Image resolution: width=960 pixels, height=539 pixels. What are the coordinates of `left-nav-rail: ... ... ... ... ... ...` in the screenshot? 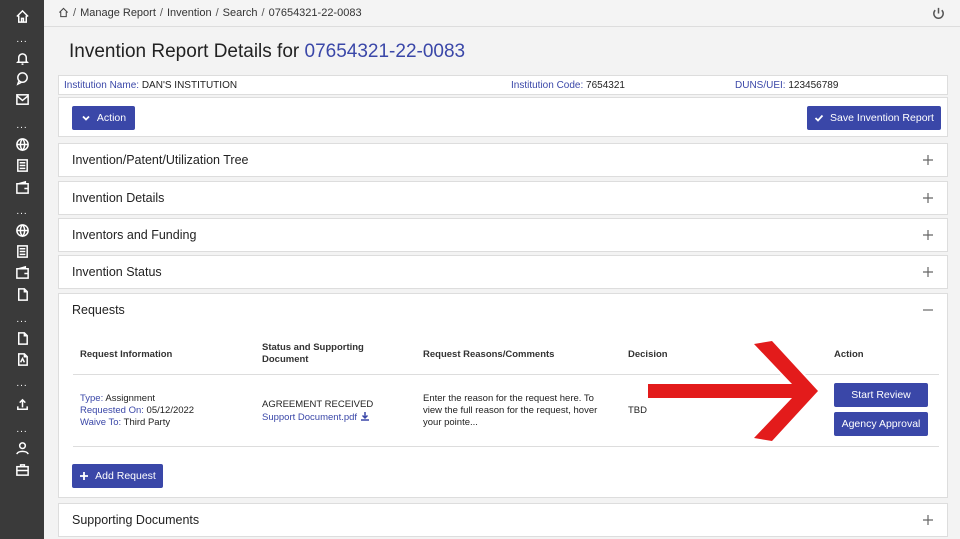 It's located at (22, 269).